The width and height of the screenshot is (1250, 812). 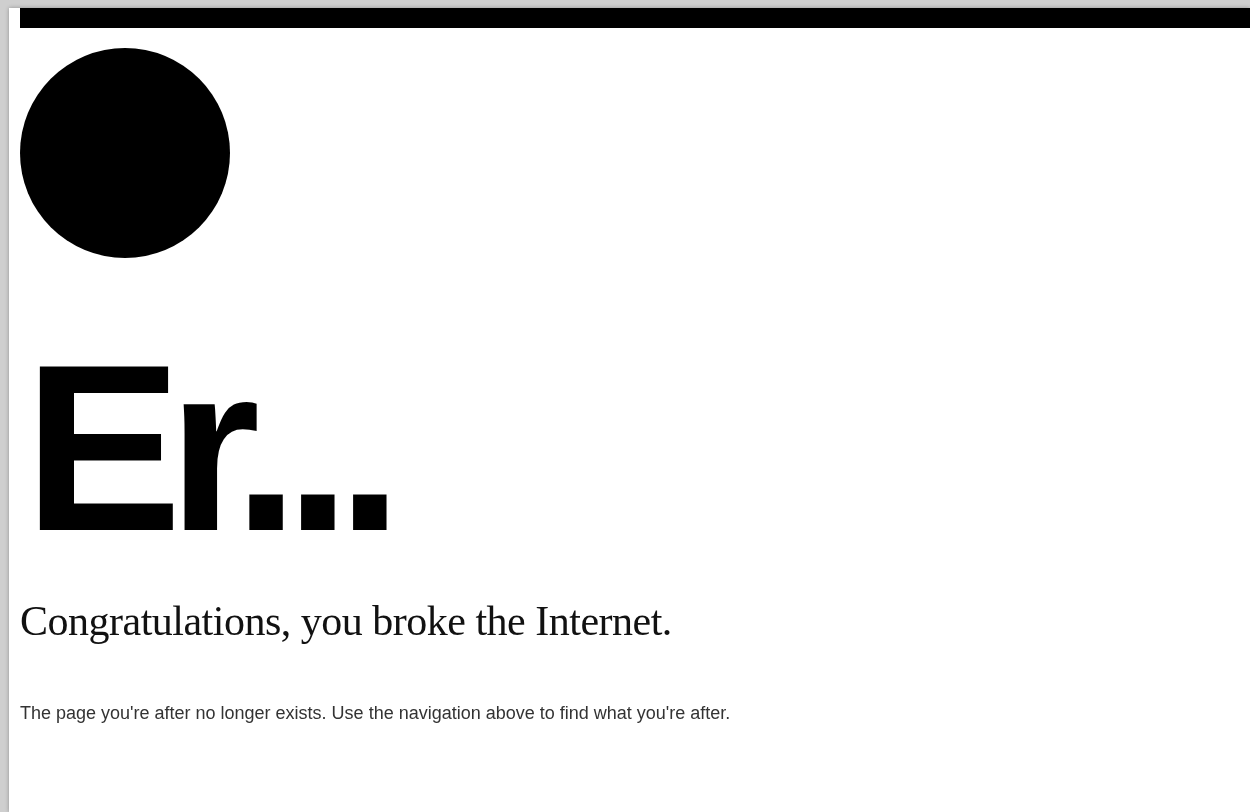 What do you see at coordinates (125, 153) in the screenshot?
I see `logo-circle-icon` at bounding box center [125, 153].